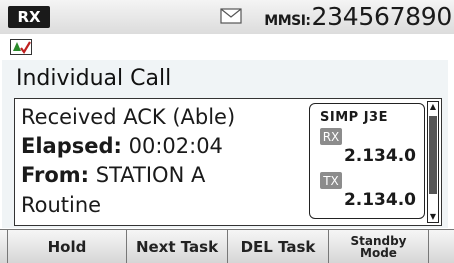 Image resolution: width=454 pixels, height=263 pixels. I want to click on status-bar: RX MMSI: 234567890, so click(227, 17).